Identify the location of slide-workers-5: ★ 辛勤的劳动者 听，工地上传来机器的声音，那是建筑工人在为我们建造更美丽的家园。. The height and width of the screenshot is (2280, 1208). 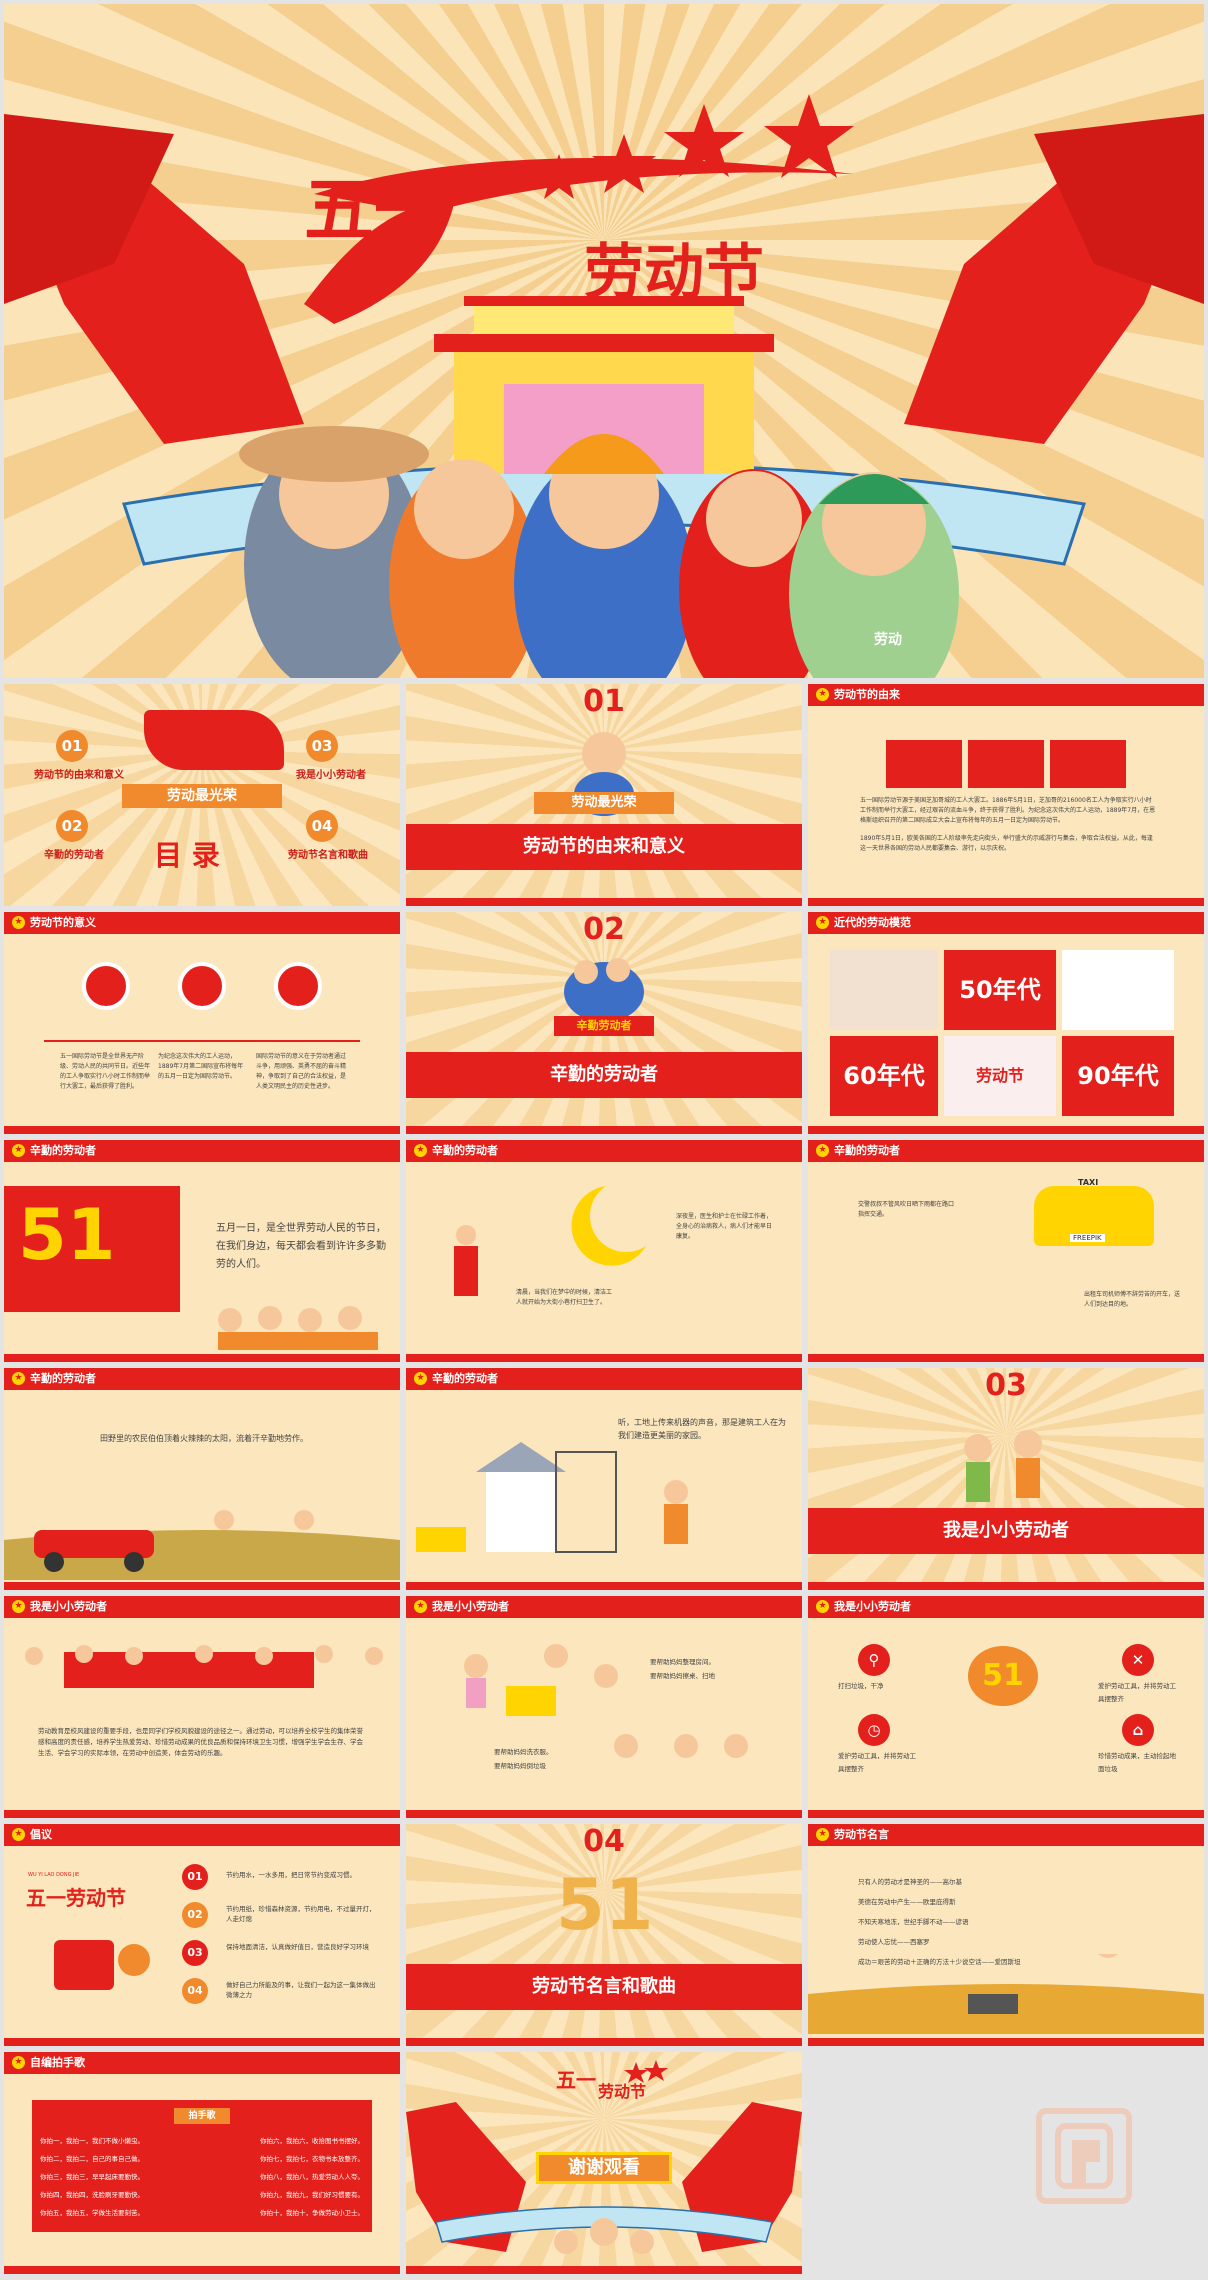
(604, 1479).